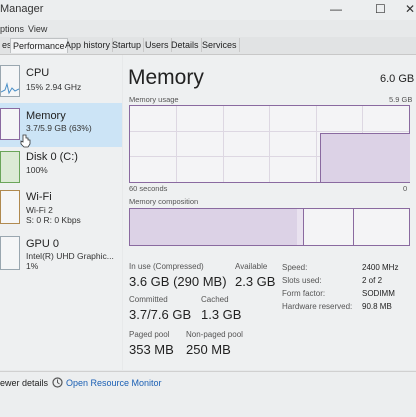 This screenshot has height=417, width=416. What do you see at coordinates (38, 73) in the screenshot?
I see `sidebar-item-label: CPU` at bounding box center [38, 73].